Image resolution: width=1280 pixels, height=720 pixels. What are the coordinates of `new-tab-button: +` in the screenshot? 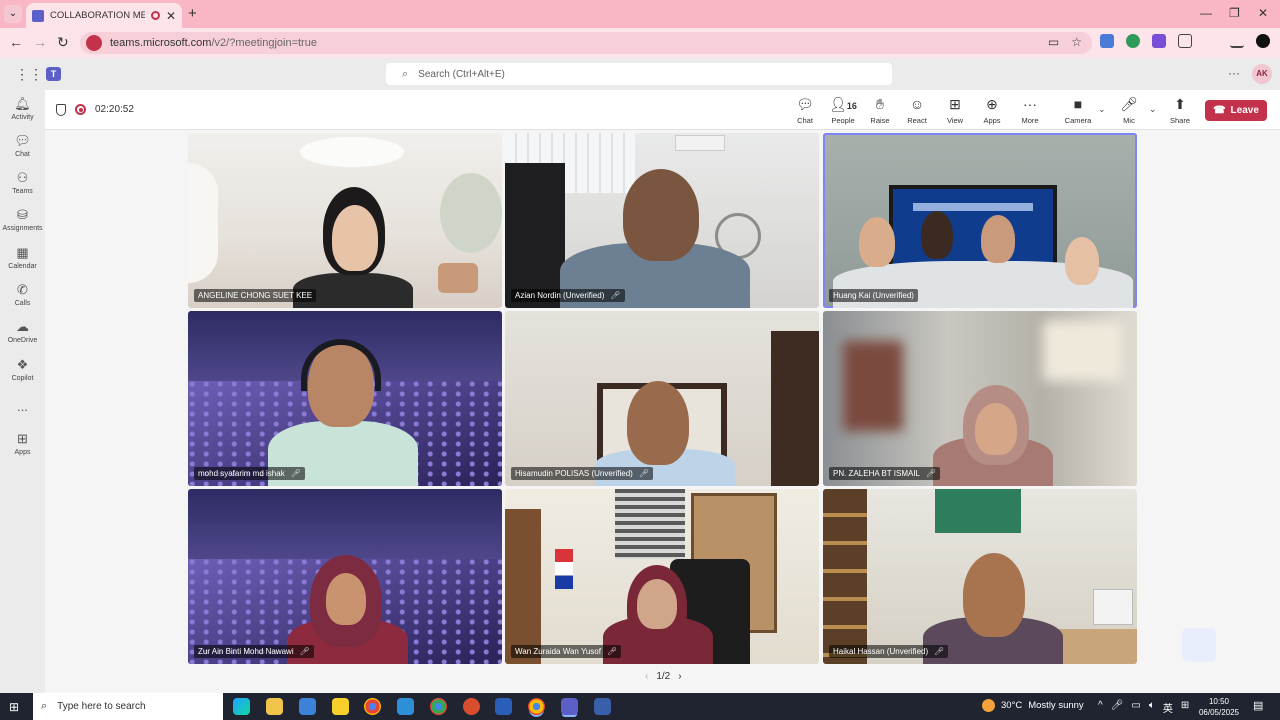 It's located at (192, 13).